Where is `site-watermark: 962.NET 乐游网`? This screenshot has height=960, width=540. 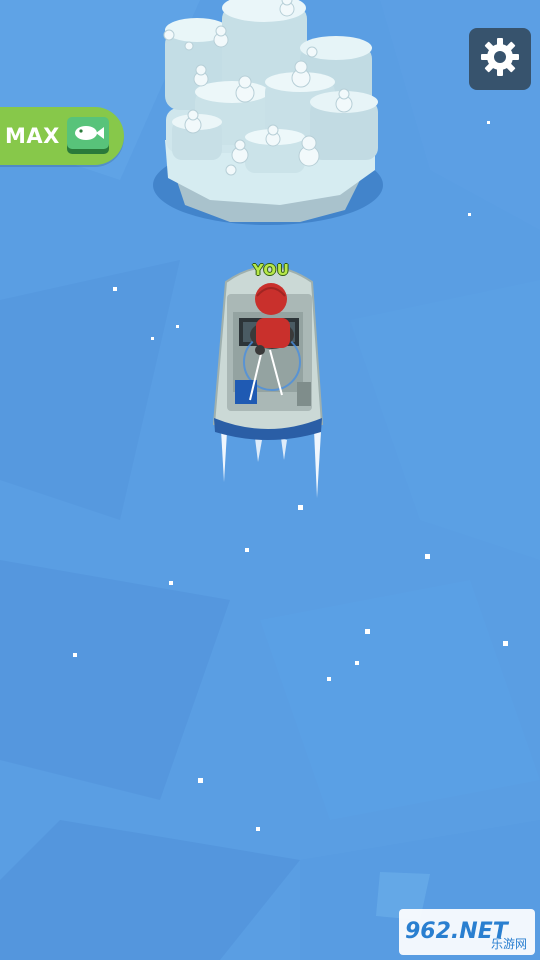 site-watermark: 962.NET 乐游网 is located at coordinates (467, 932).